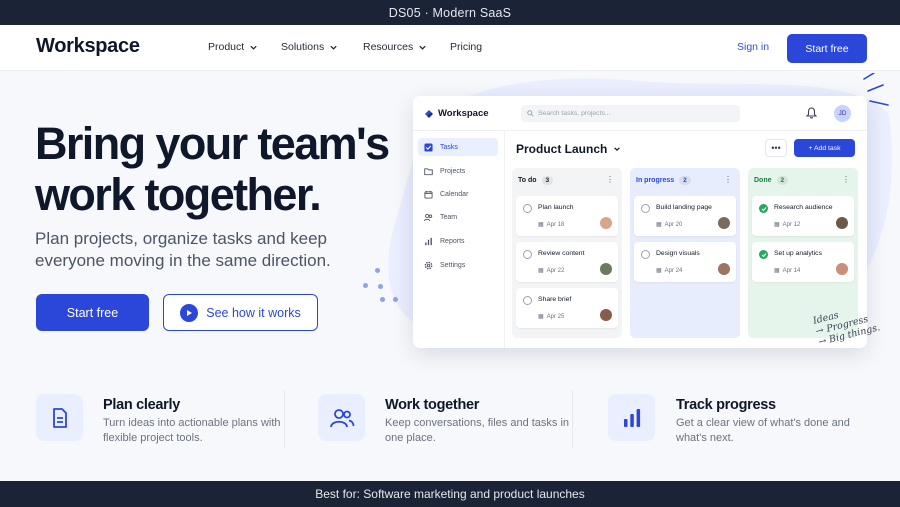 The height and width of the screenshot is (507, 900). I want to click on user-avatar: JD, so click(842, 113).